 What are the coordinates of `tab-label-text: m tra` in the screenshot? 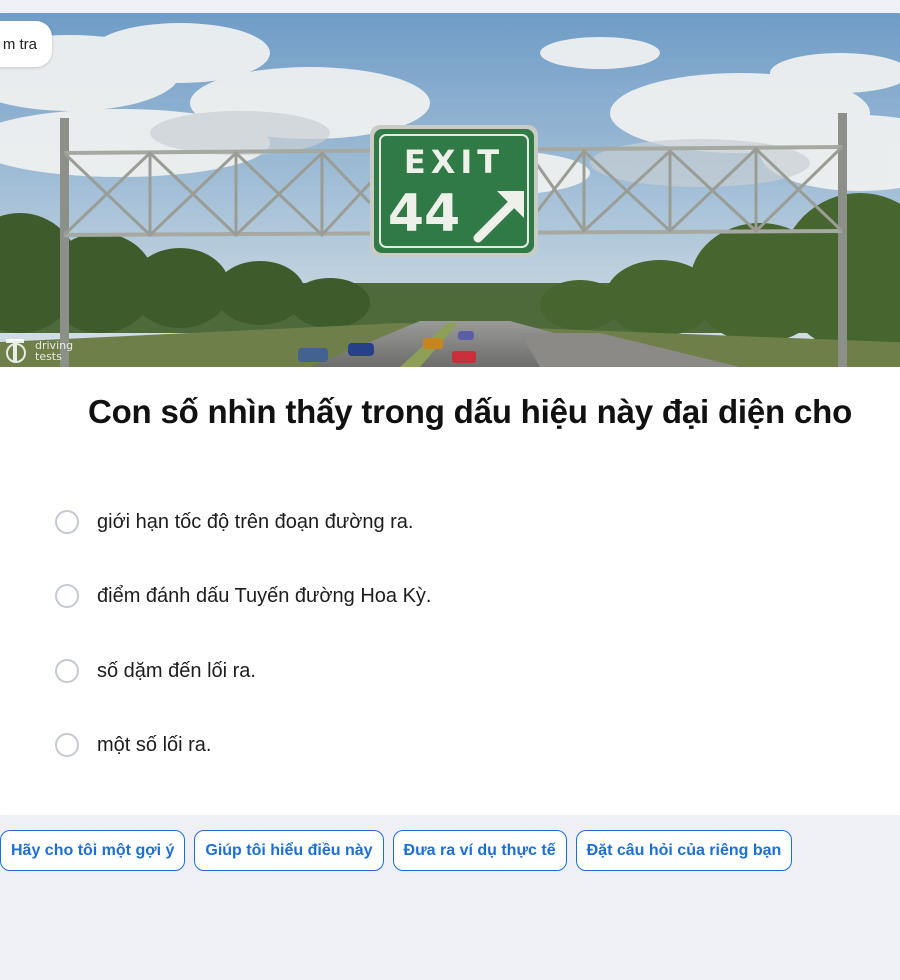 It's located at (19, 44).